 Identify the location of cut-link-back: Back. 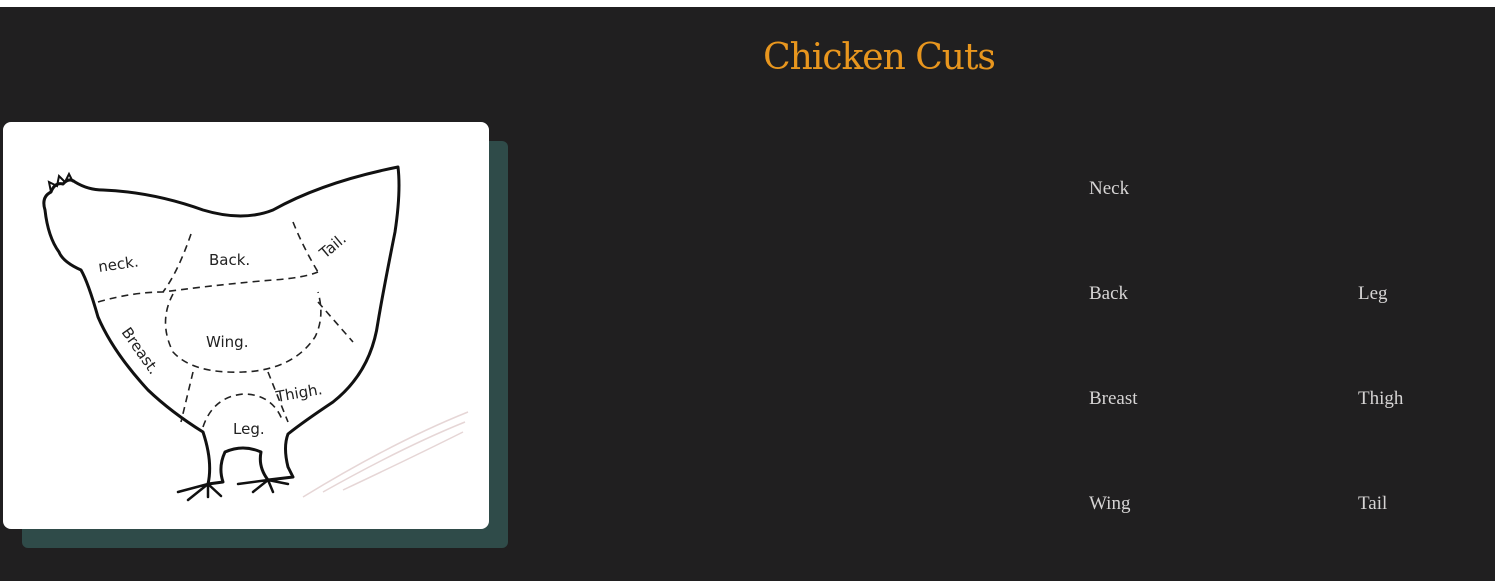
(1108, 294).